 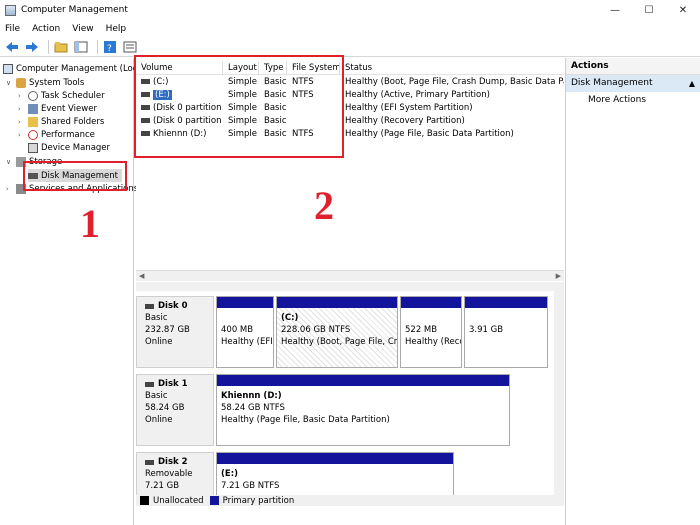 I want to click on maximize-button: ☐, so click(x=649, y=10).